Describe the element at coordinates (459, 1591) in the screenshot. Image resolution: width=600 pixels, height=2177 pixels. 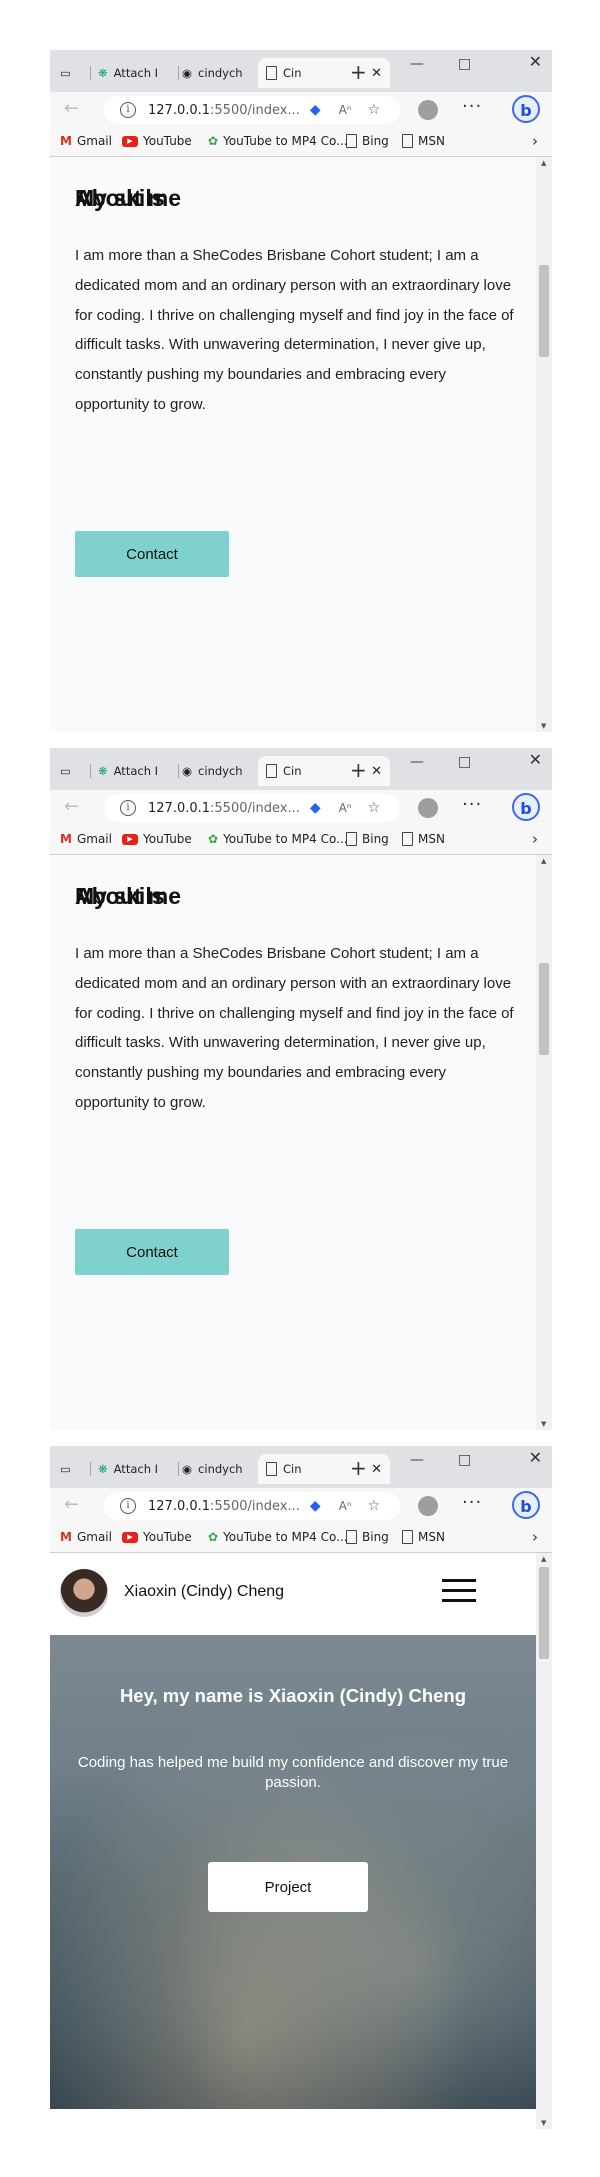
I see `hamburger-menu-icon` at that location.